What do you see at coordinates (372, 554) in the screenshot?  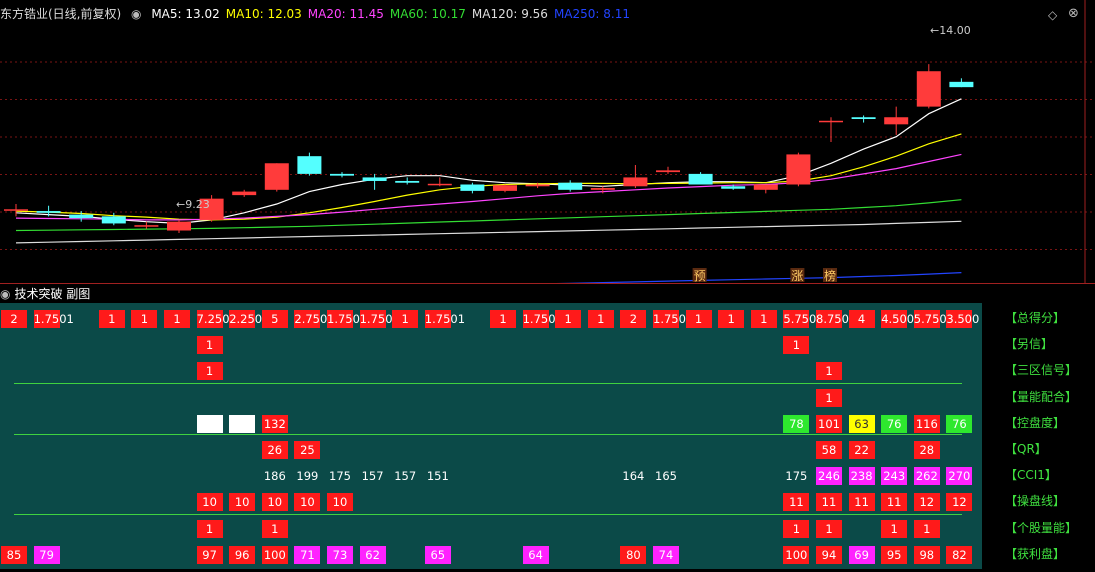 I see `indicator-cell: 62` at bounding box center [372, 554].